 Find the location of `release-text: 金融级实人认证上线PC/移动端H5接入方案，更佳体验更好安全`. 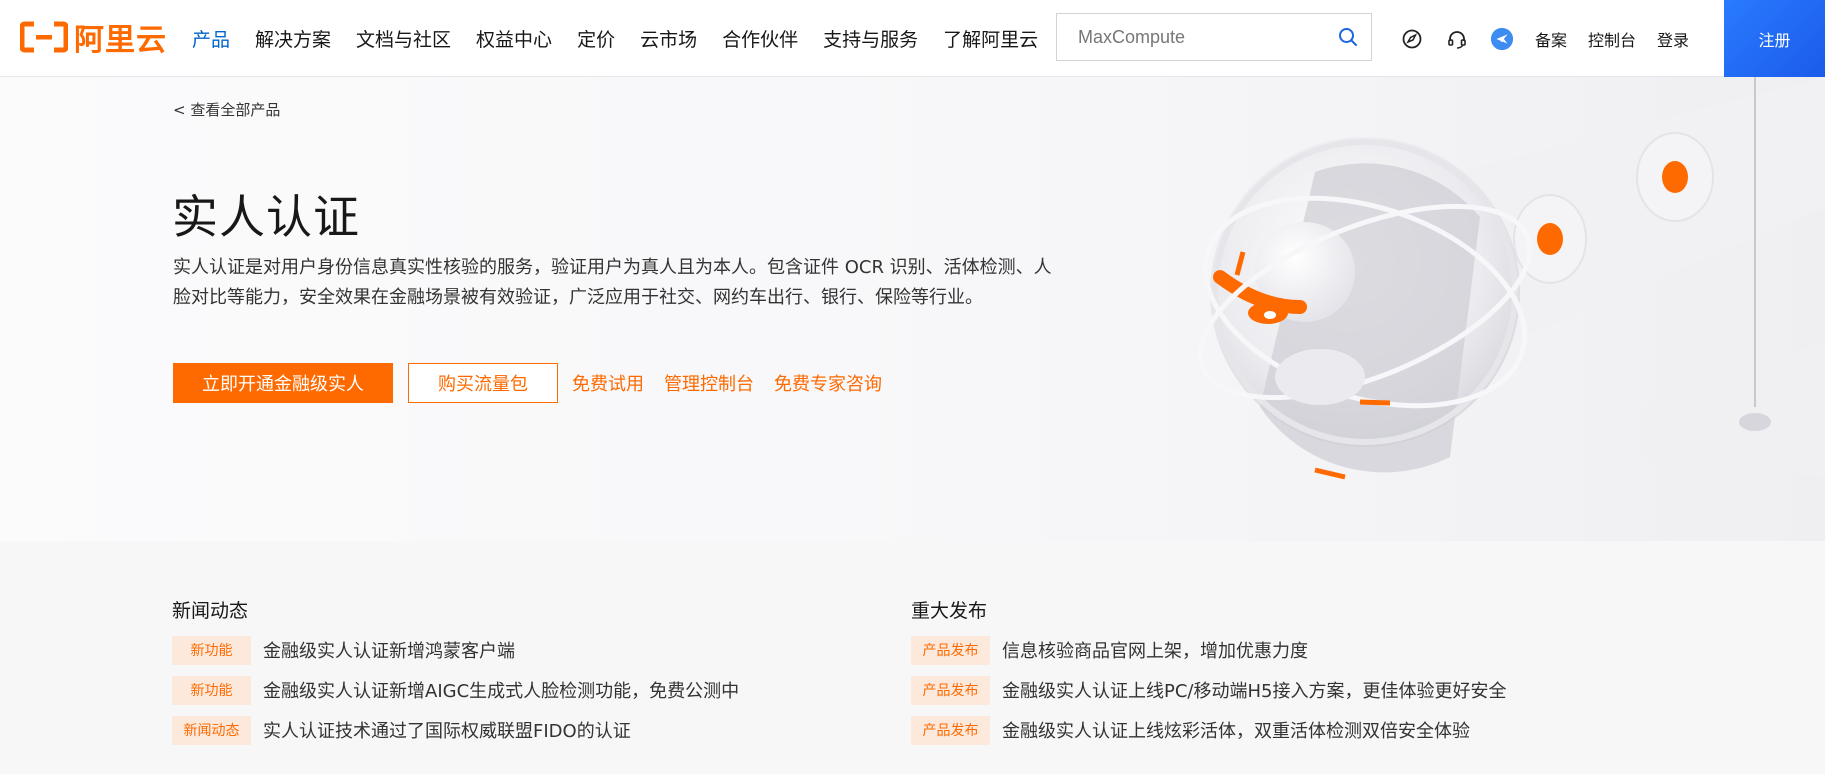

release-text: 金融级实人认证上线PC/移动端H5接入方案，更佳体验更好安全 is located at coordinates (1254, 691).